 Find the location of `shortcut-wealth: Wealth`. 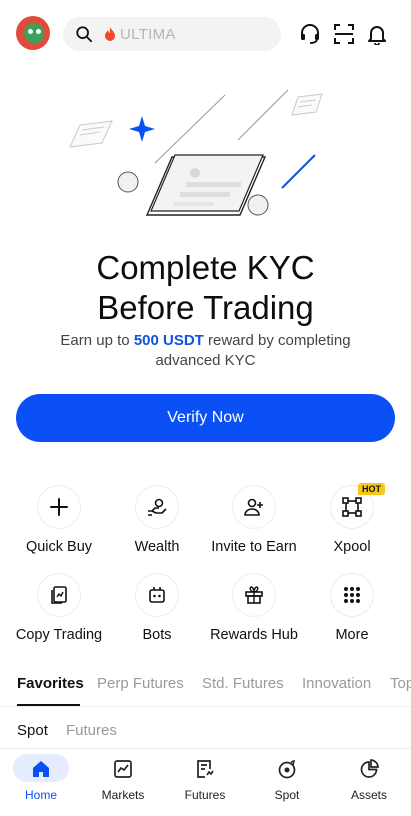

shortcut-wealth: Wealth is located at coordinates (157, 520).